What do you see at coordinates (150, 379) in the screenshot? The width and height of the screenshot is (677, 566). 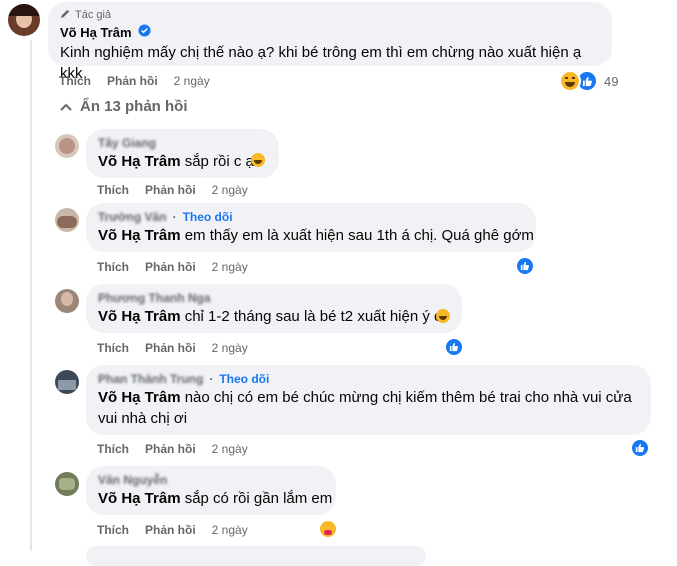 I see `reply-author-name: Phan Thành Trung` at bounding box center [150, 379].